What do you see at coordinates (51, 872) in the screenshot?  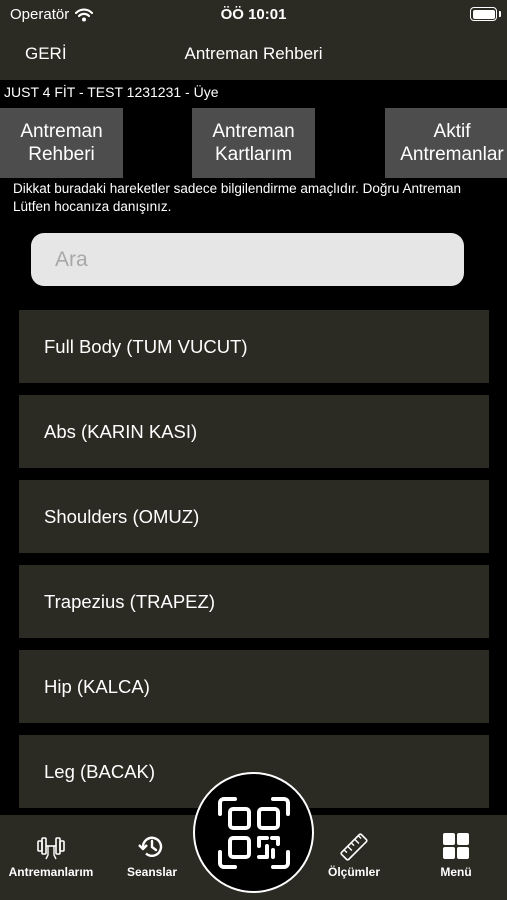 I see `tabbar-label: Antremanlarım` at bounding box center [51, 872].